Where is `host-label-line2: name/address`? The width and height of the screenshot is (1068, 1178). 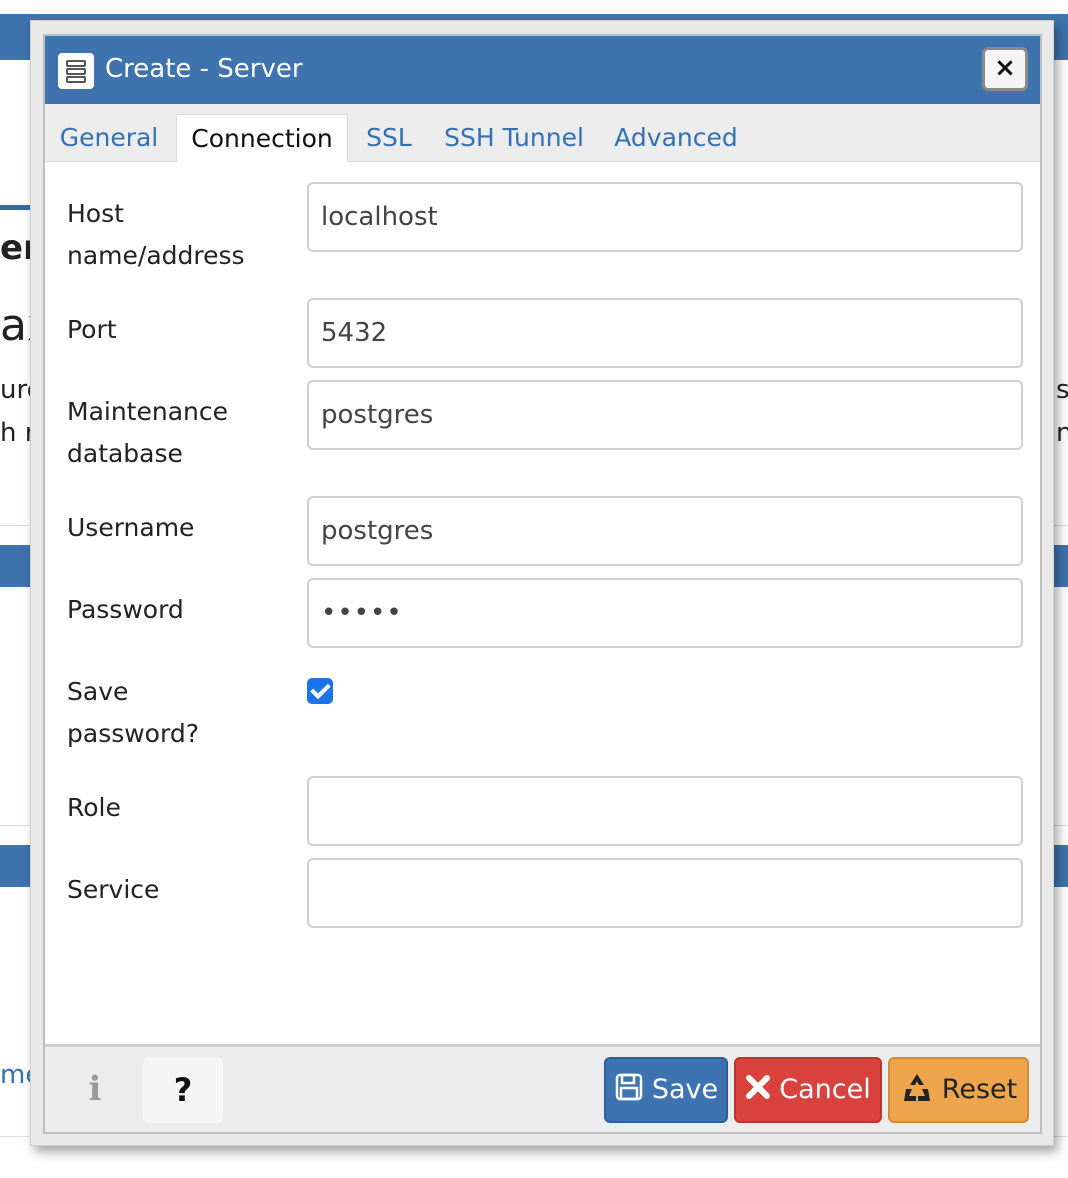 host-label-line2: name/address is located at coordinates (156, 255).